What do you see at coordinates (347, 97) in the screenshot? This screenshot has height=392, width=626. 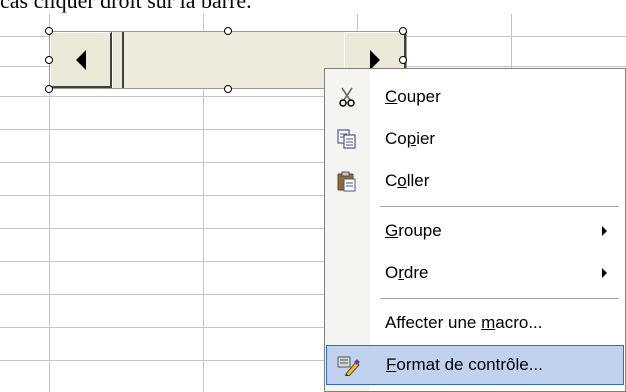 I see `scissors-icon` at bounding box center [347, 97].